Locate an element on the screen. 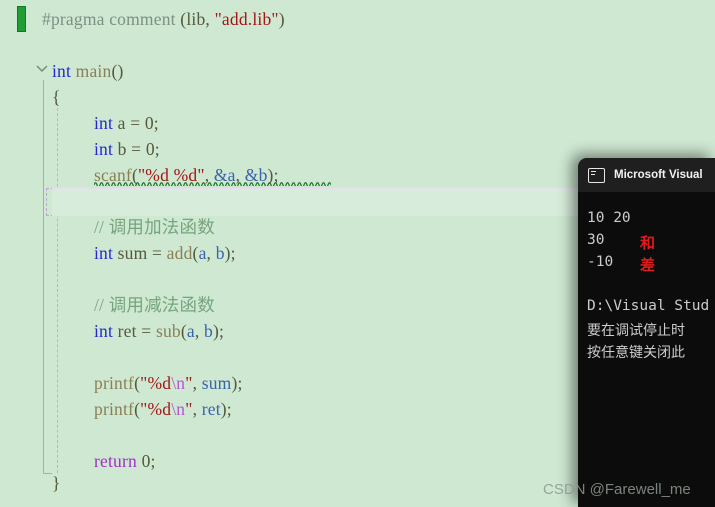  code-token: &a is located at coordinates (224, 175).